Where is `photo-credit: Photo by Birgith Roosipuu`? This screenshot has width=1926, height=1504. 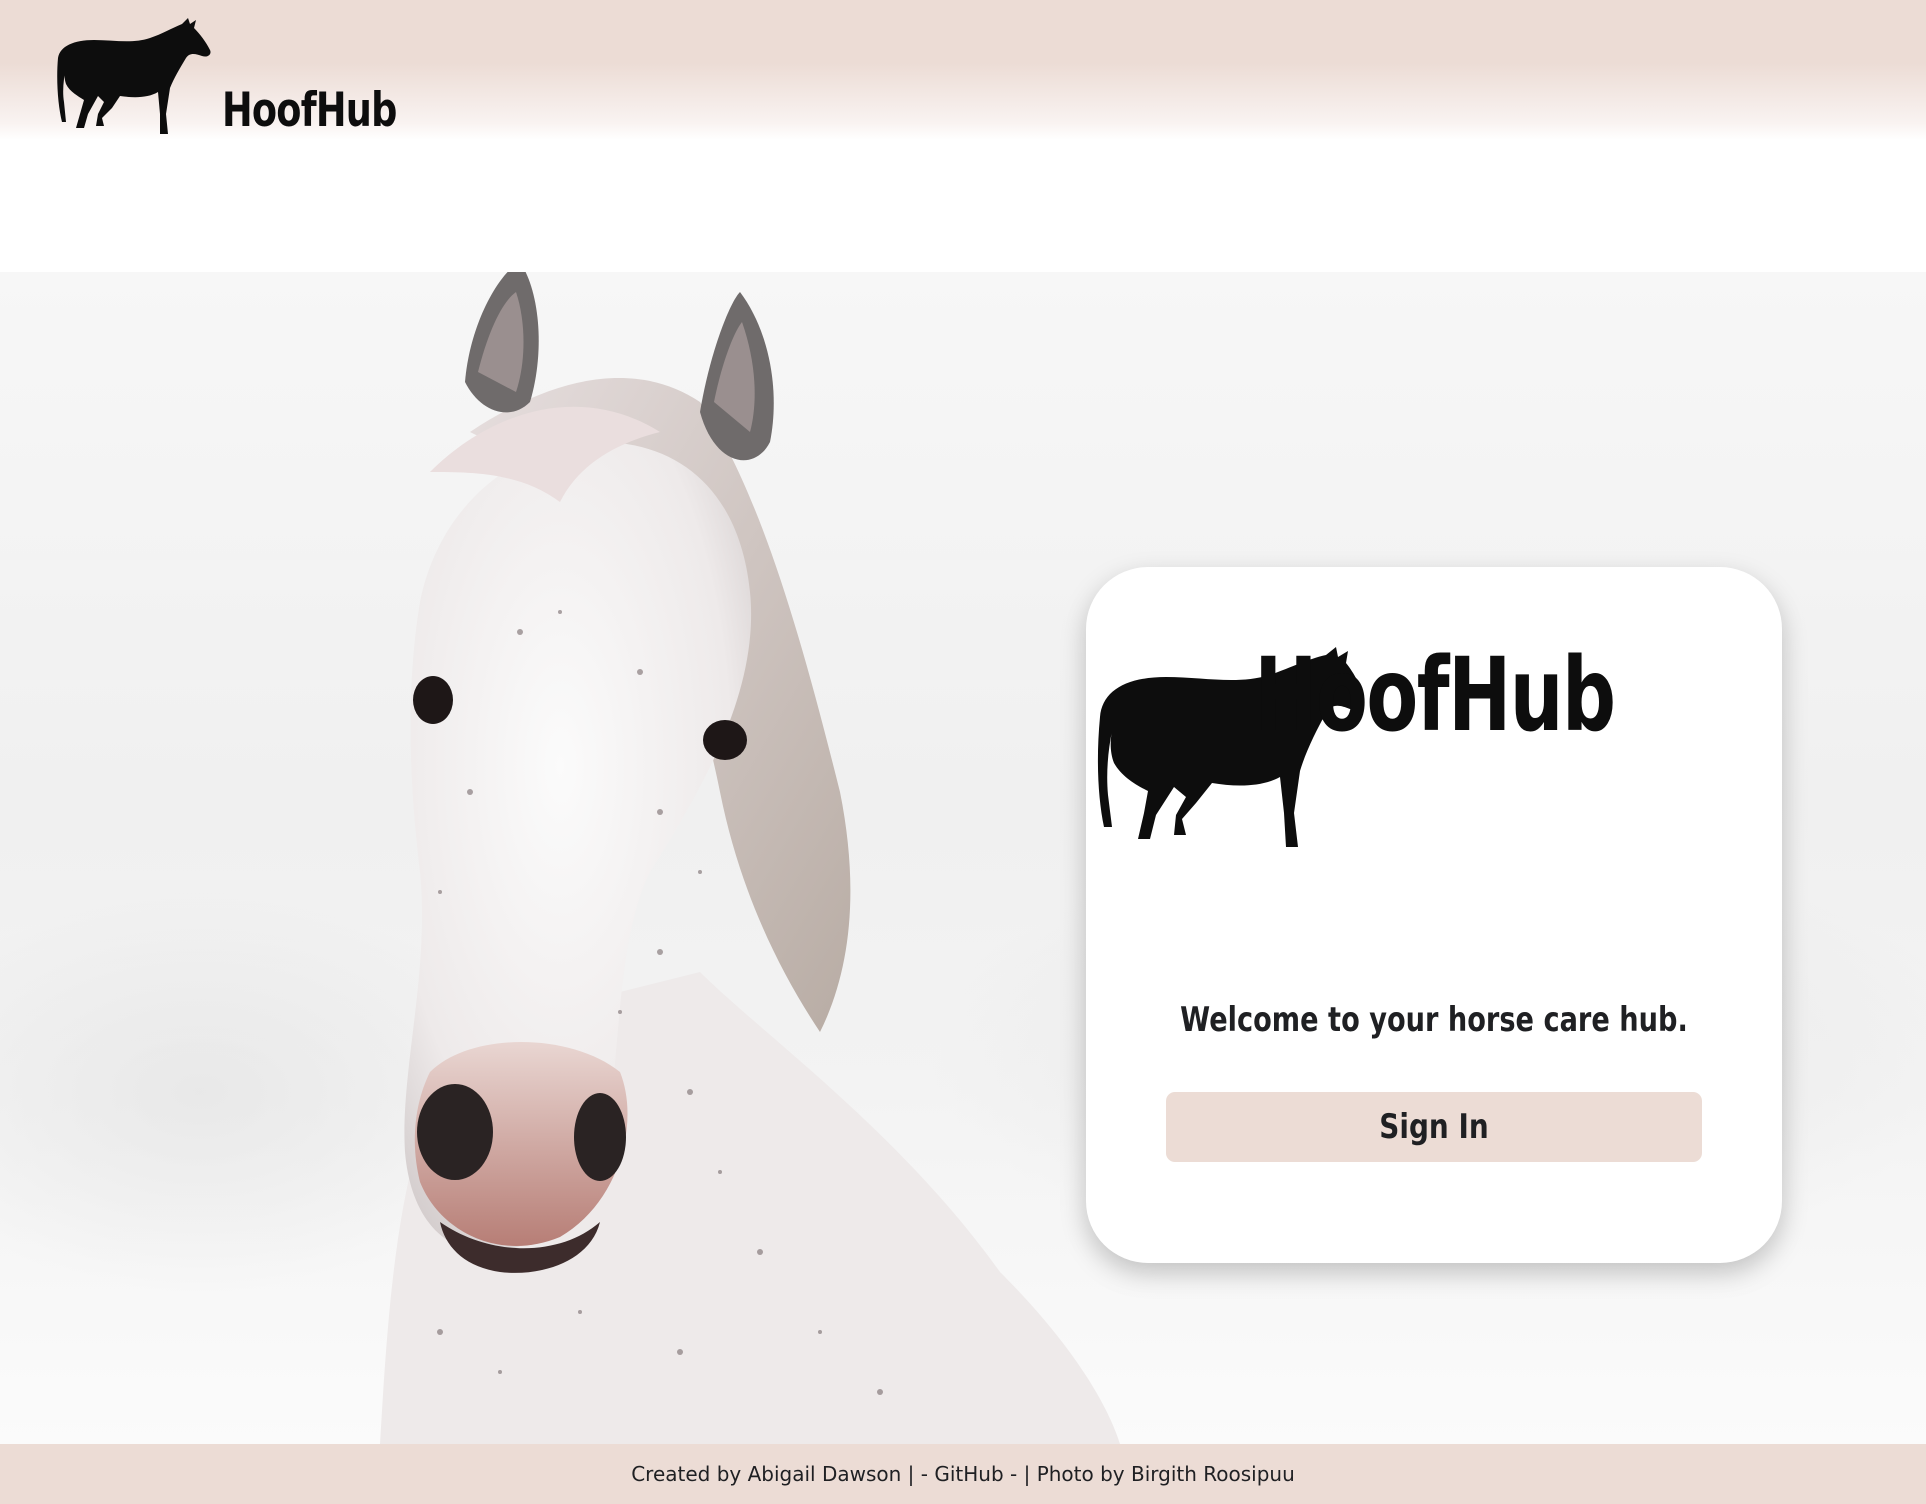 photo-credit: Photo by Birgith Roosipuu is located at coordinates (1165, 1474).